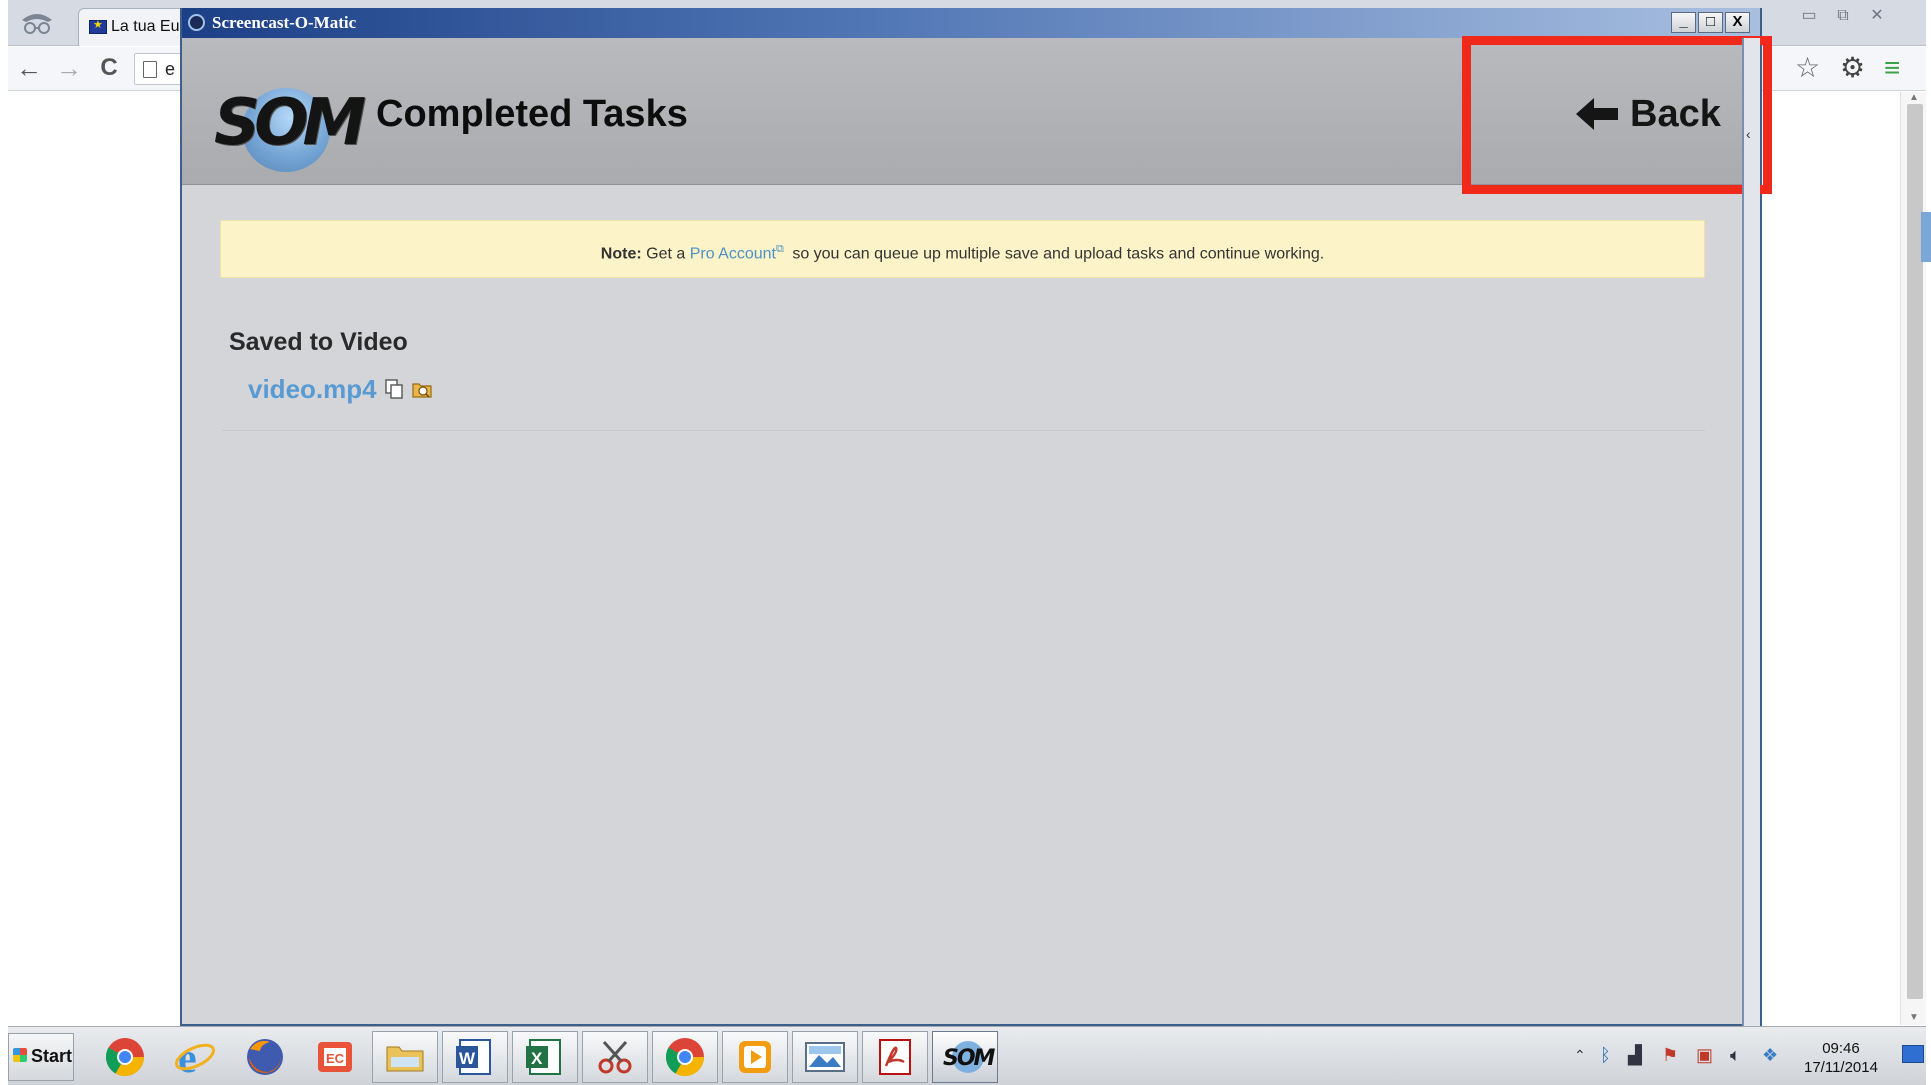 Image resolution: width=1931 pixels, height=1085 pixels. I want to click on note-prefix: Note:, so click(621, 254).